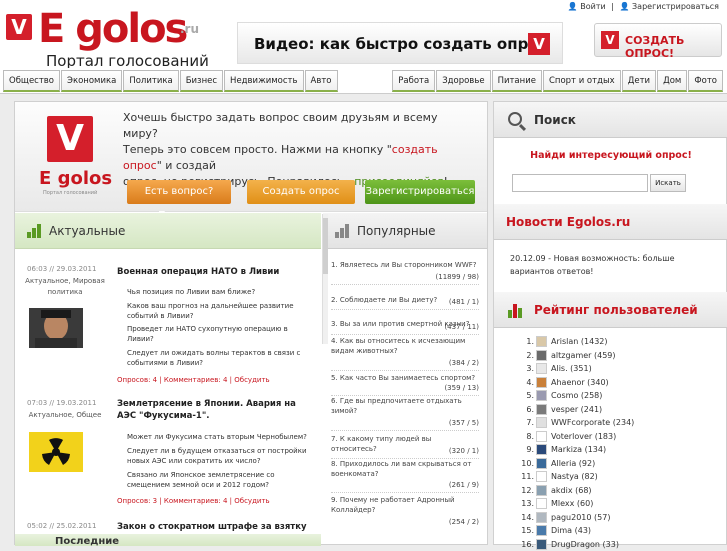 The height and width of the screenshot is (551, 727). What do you see at coordinates (578, 450) in the screenshot?
I see `rating-username: Markiza (134)` at bounding box center [578, 450].